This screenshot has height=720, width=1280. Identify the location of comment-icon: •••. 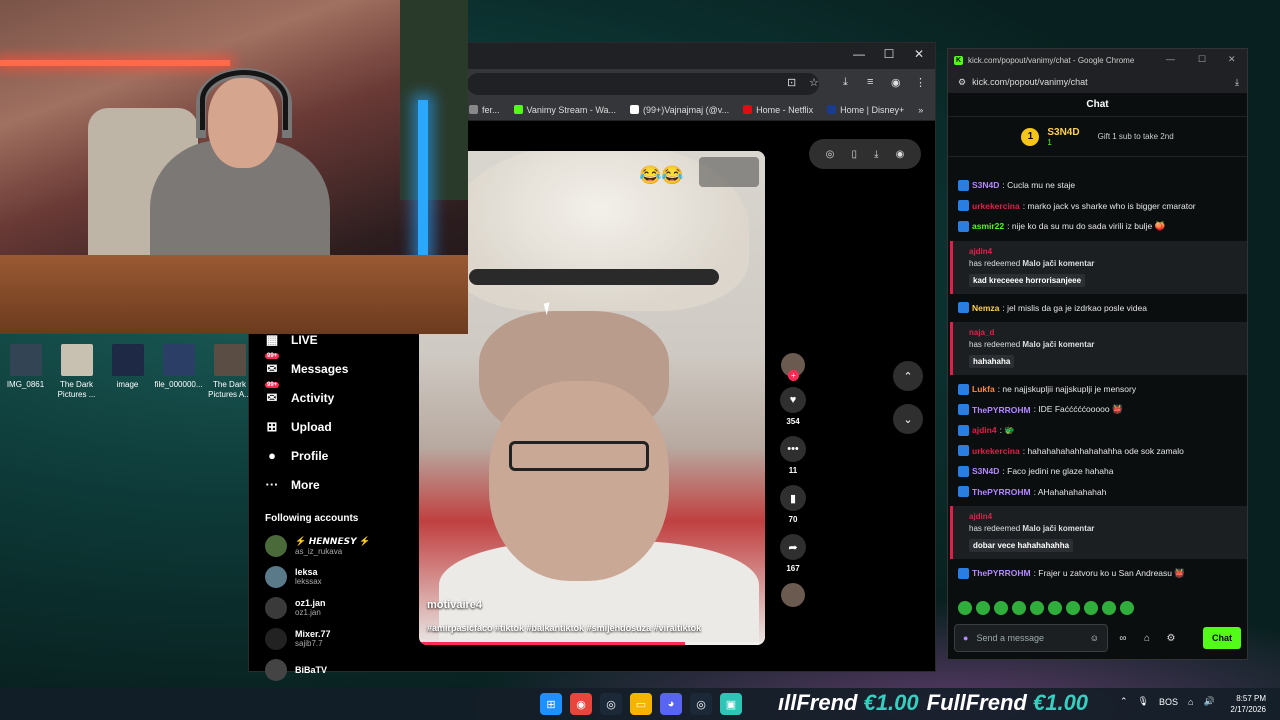
(793, 449).